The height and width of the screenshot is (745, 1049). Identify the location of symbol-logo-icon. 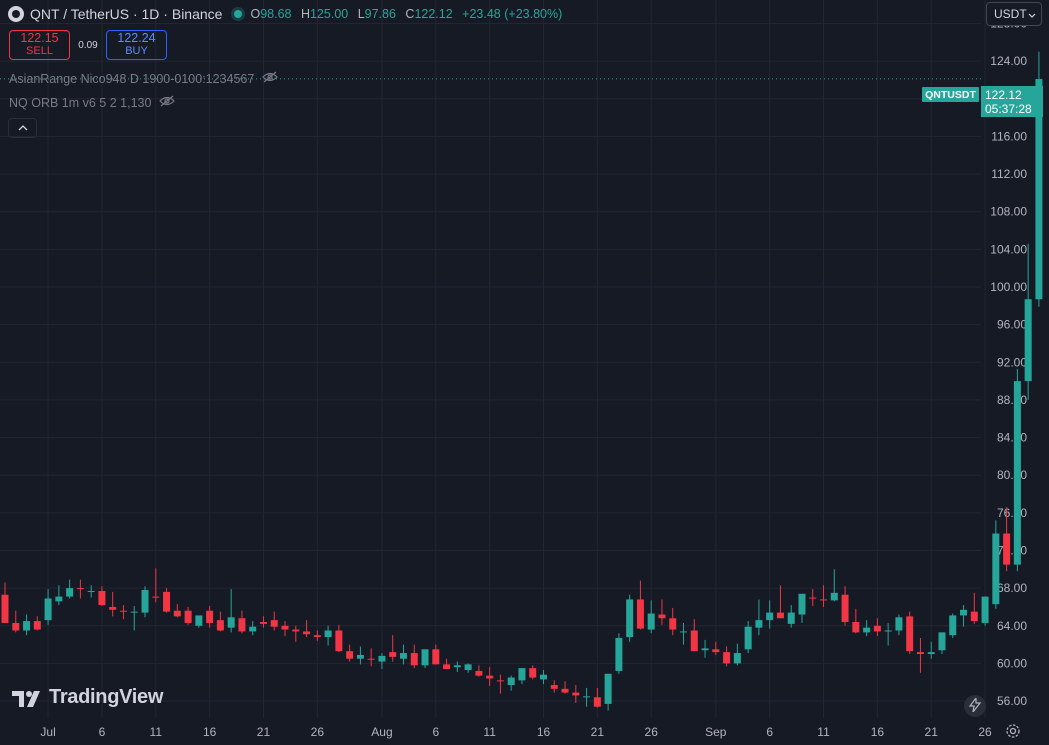
(16, 14).